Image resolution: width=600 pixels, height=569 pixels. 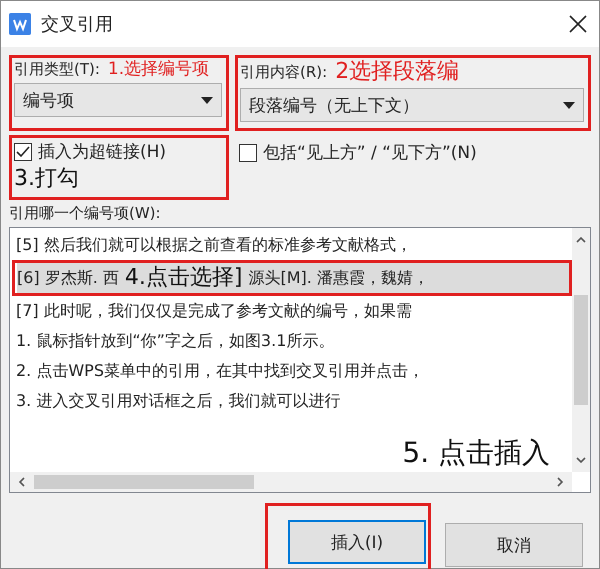 I want to click on list-label: 引用哪一个编号项(W):, so click(x=85, y=214).